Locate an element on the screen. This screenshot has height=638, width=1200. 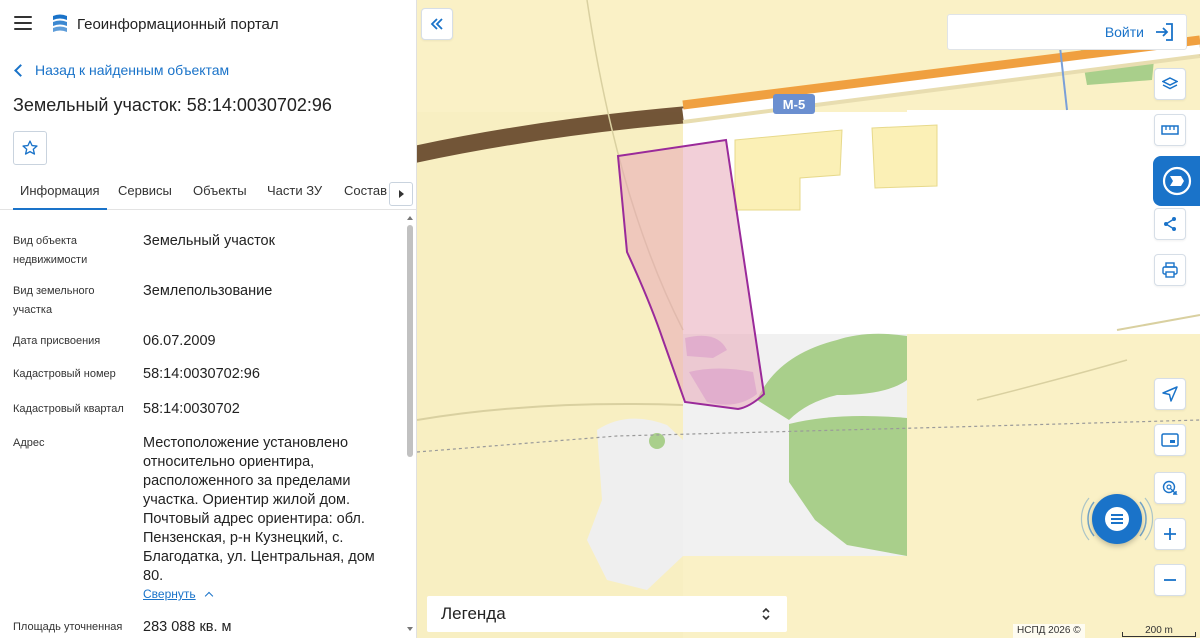
chevron-up-icon is located at coordinates (208, 595).